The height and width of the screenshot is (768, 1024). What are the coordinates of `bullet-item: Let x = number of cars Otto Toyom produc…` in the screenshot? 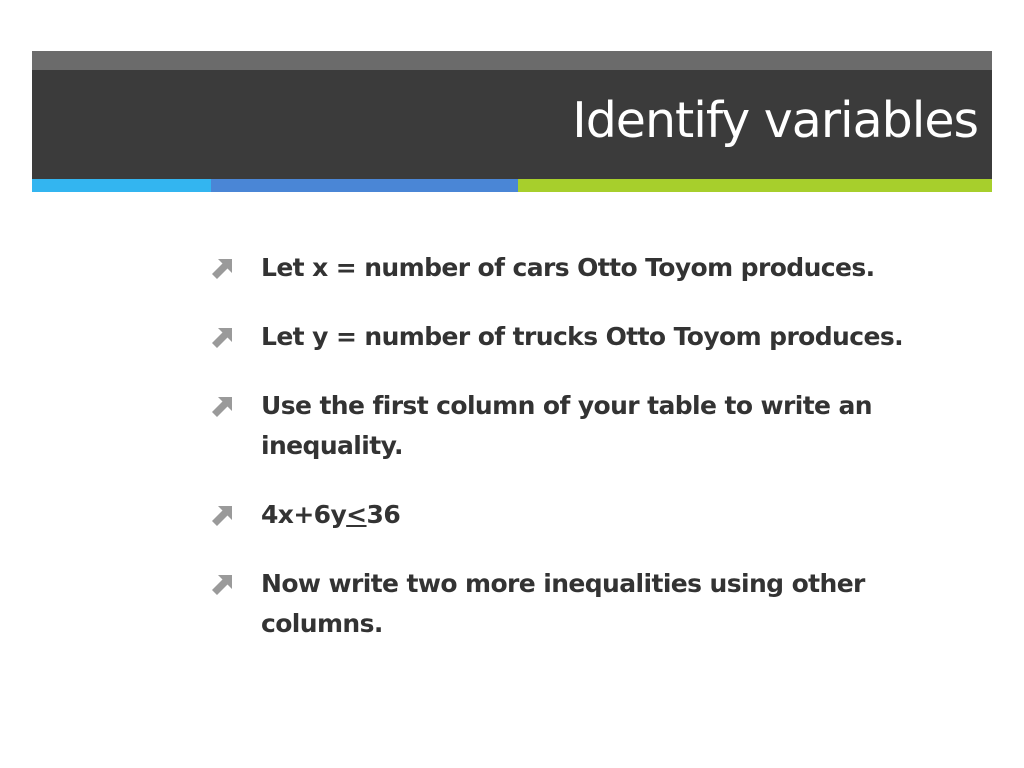 It's located at (590, 268).